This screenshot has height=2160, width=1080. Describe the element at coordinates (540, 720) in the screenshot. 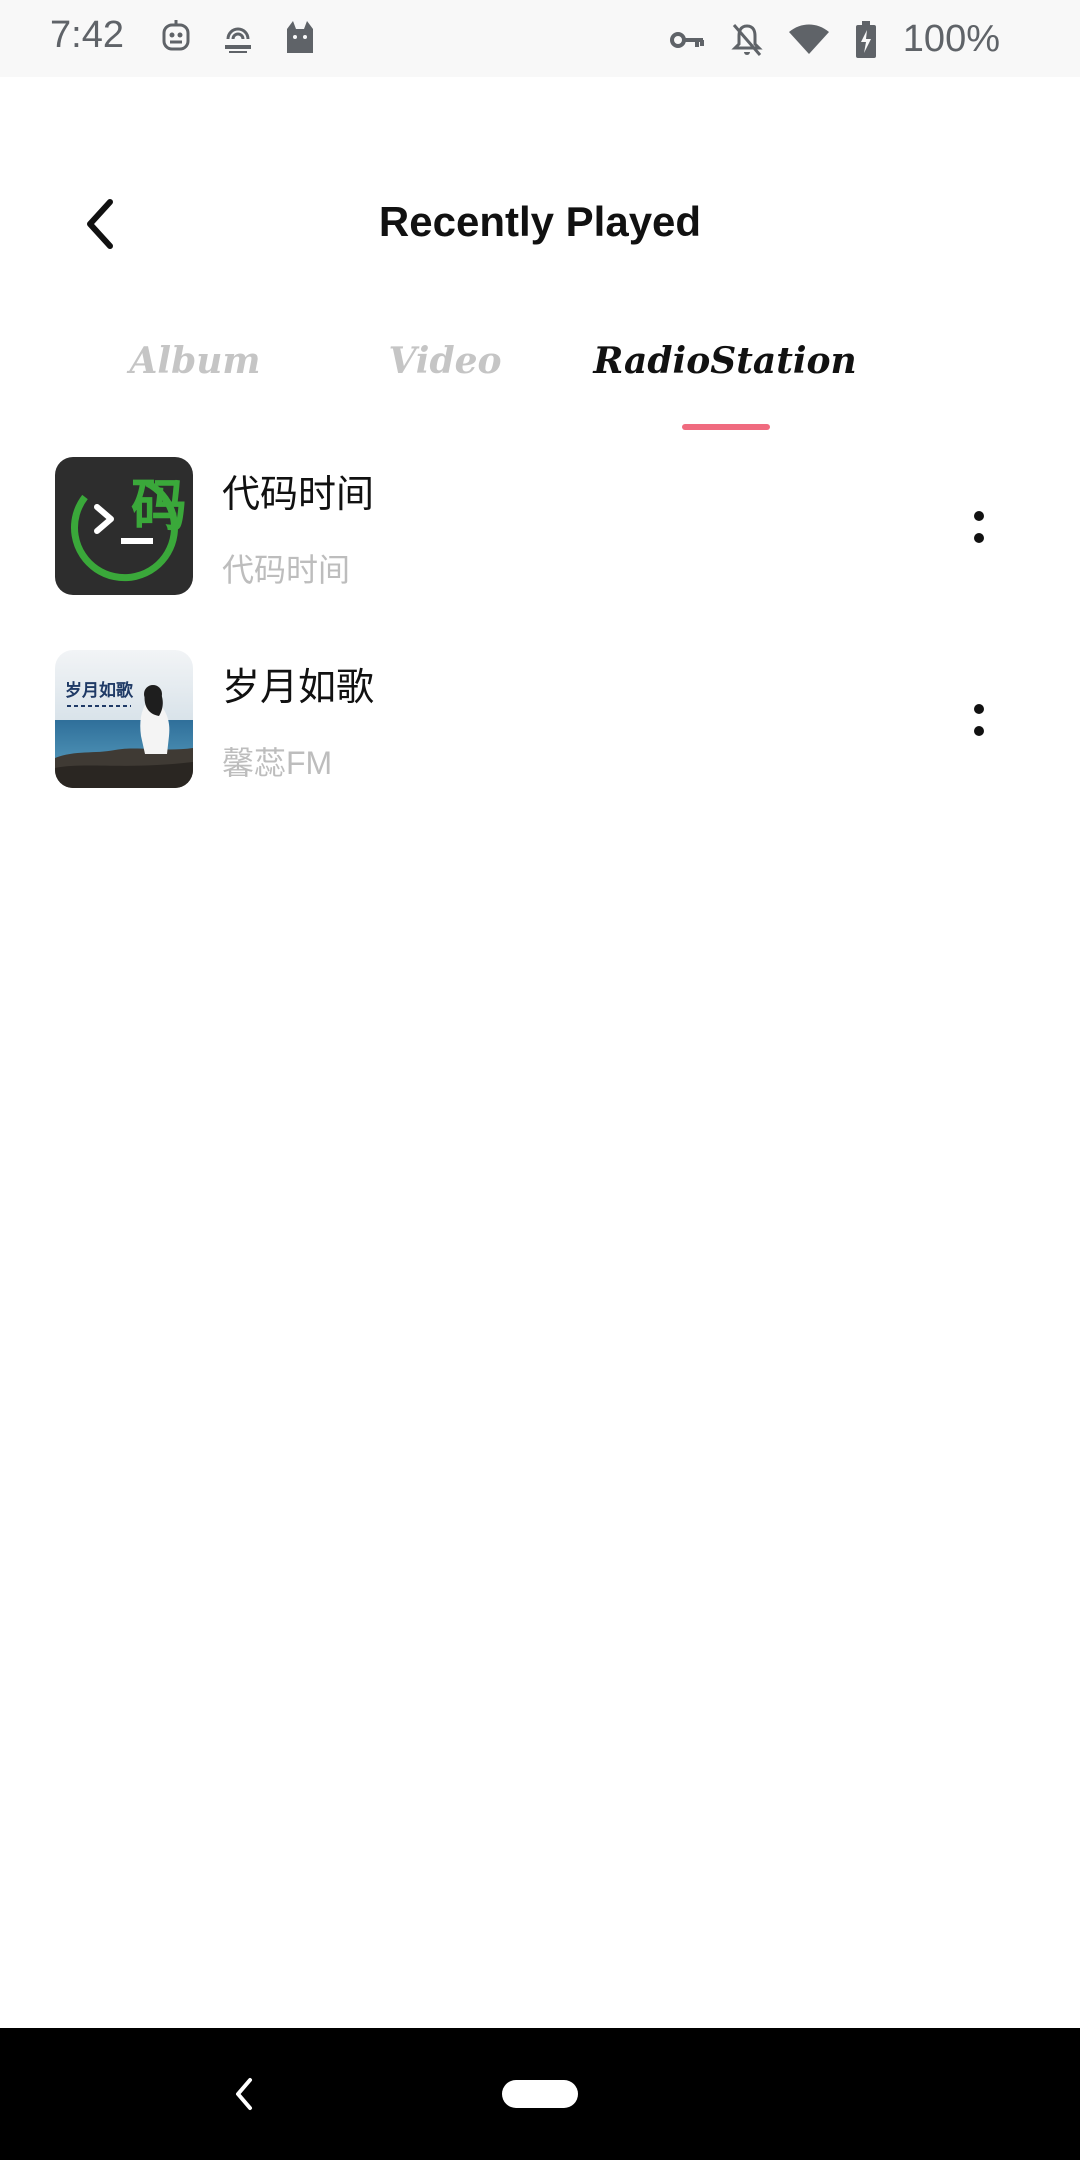

I see `list-item: 岁月如歌 岁月如歌 馨蕊FM` at that location.